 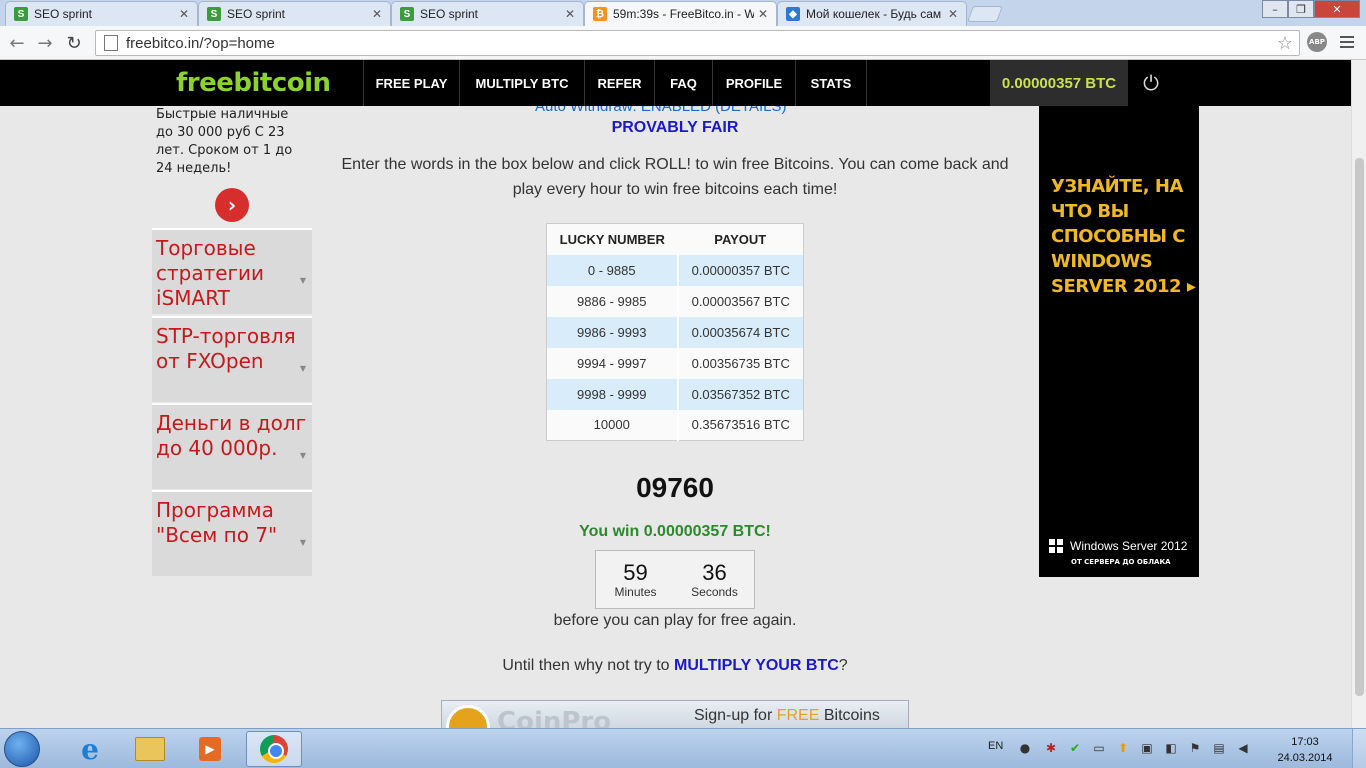 I want to click on browser-tab: ◆ Мой кошелек - Будь сам ✕, so click(x=872, y=13).